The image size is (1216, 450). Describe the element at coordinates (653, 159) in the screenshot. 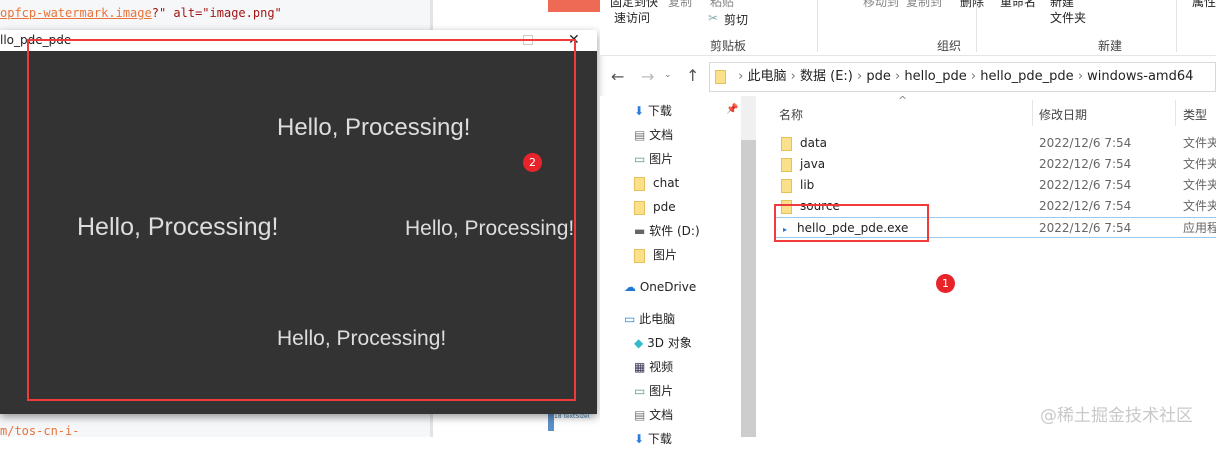

I see `nav-item-pictures: ▭ 图片` at that location.